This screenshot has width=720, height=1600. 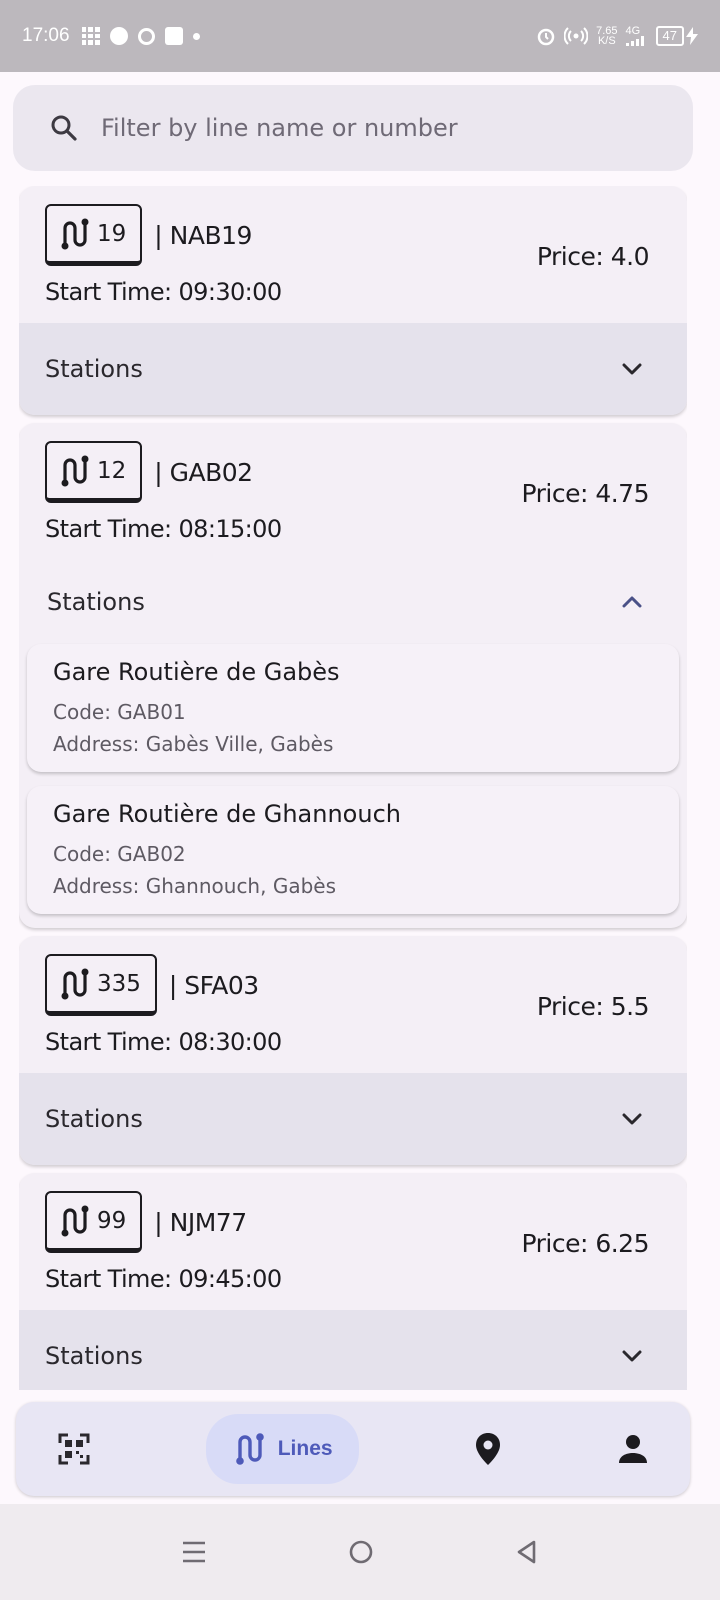 I want to click on bottom-navigation: Lines, so click(x=353, y=1449).